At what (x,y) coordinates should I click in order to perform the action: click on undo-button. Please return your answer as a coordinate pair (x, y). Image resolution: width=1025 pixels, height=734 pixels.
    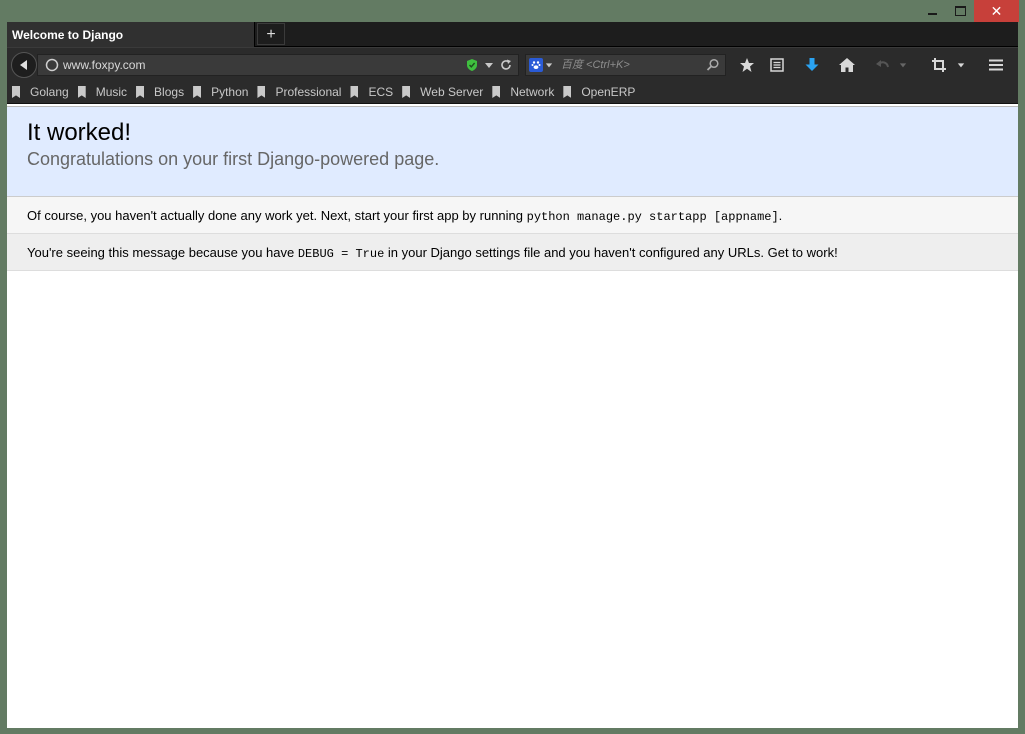
    Looking at the image, I should click on (883, 65).